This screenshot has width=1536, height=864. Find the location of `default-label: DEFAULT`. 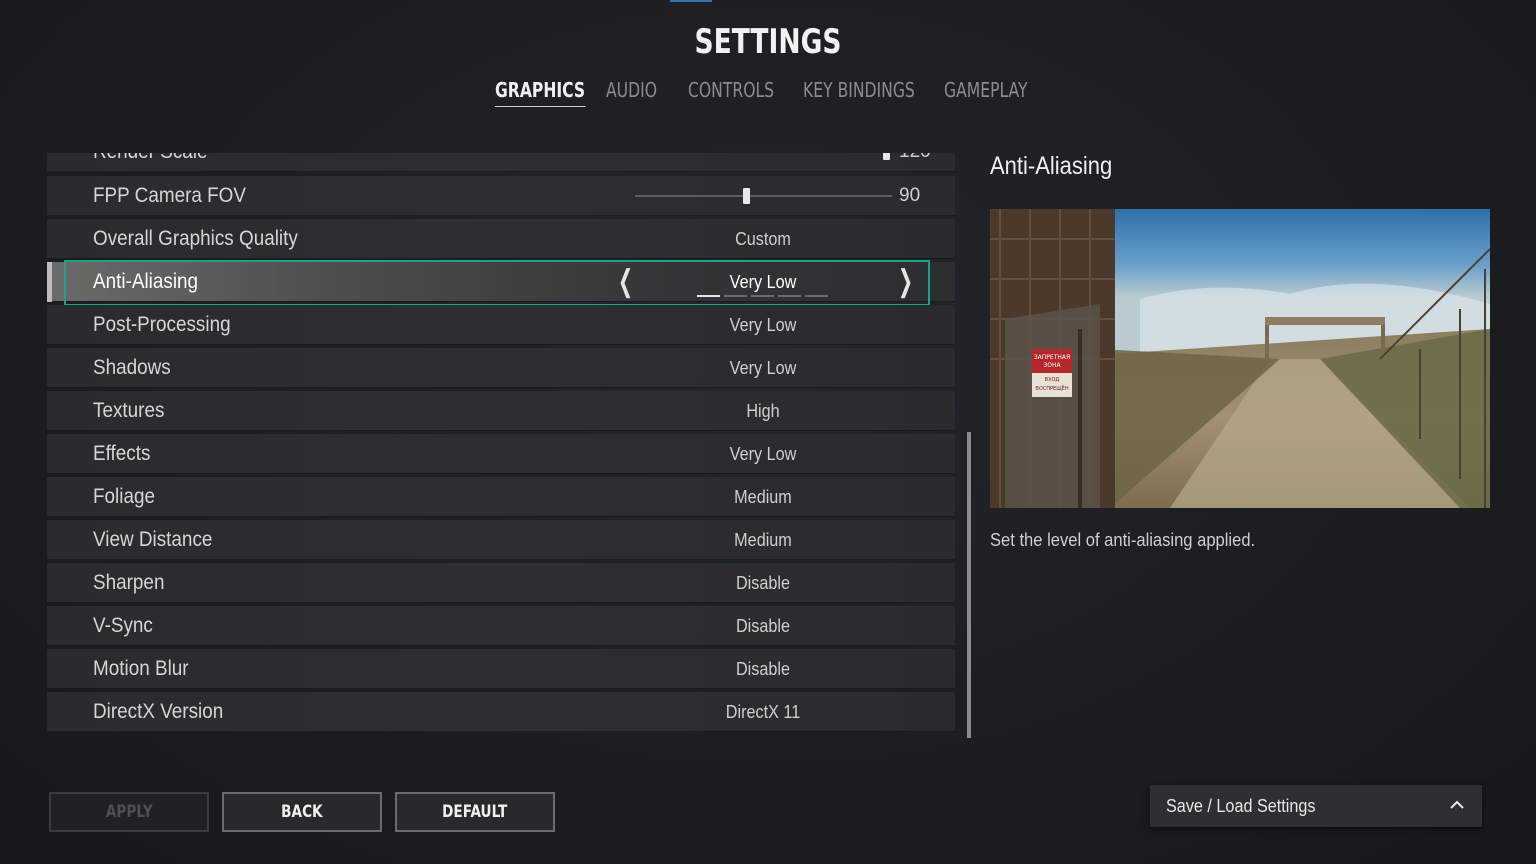

default-label: DEFAULT is located at coordinates (475, 812).